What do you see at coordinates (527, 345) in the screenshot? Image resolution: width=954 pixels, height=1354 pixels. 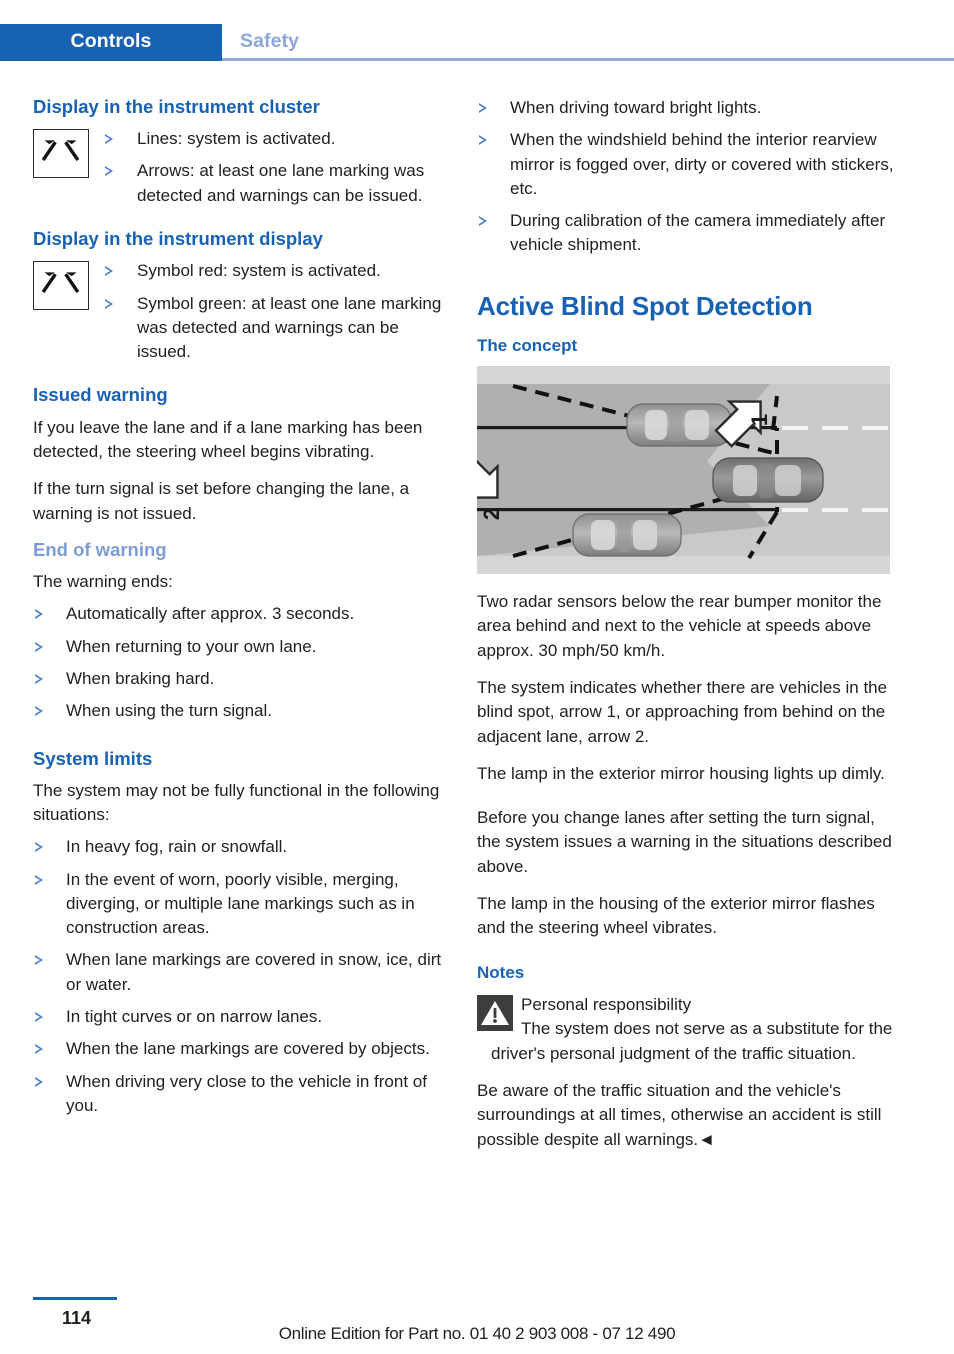 I see `heading-the-concept: The concept` at bounding box center [527, 345].